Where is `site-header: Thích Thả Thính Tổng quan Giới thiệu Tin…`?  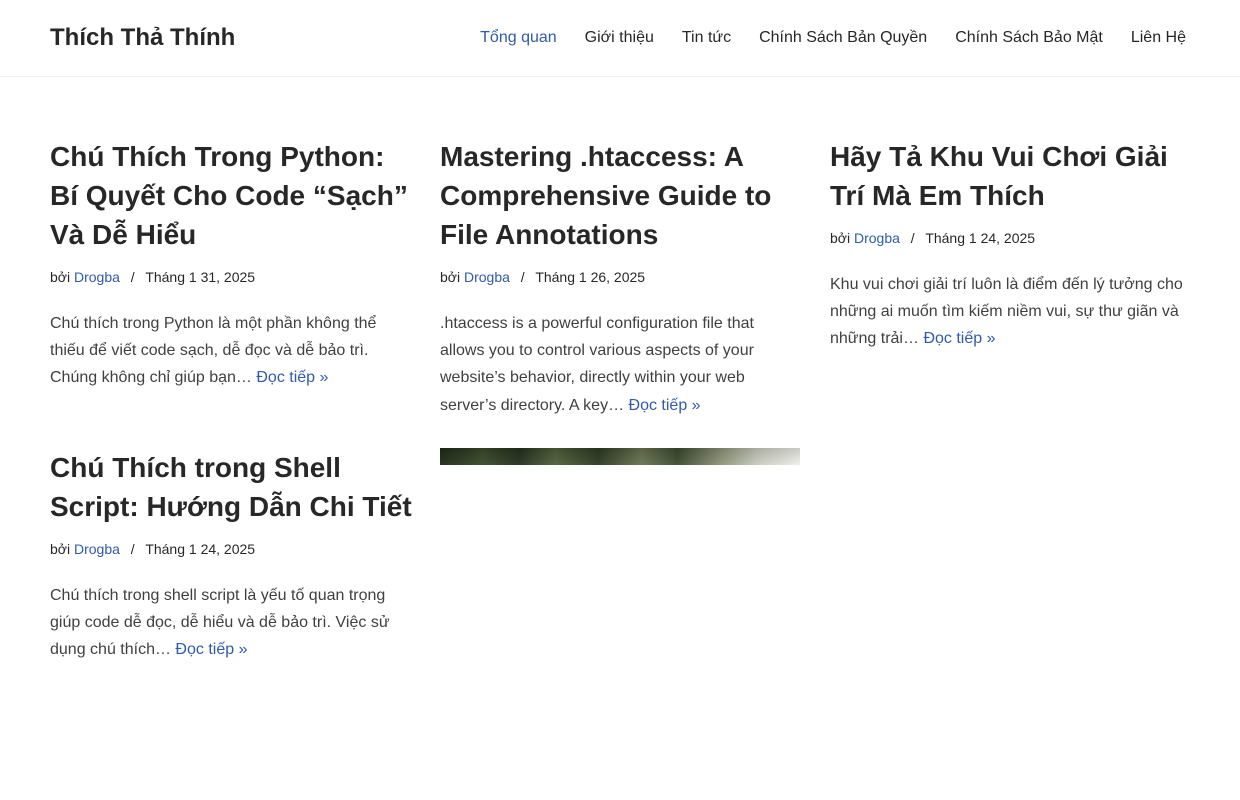
site-header: Thích Thả Thính Tổng quan Giới thiệu Tin… is located at coordinates (620, 38).